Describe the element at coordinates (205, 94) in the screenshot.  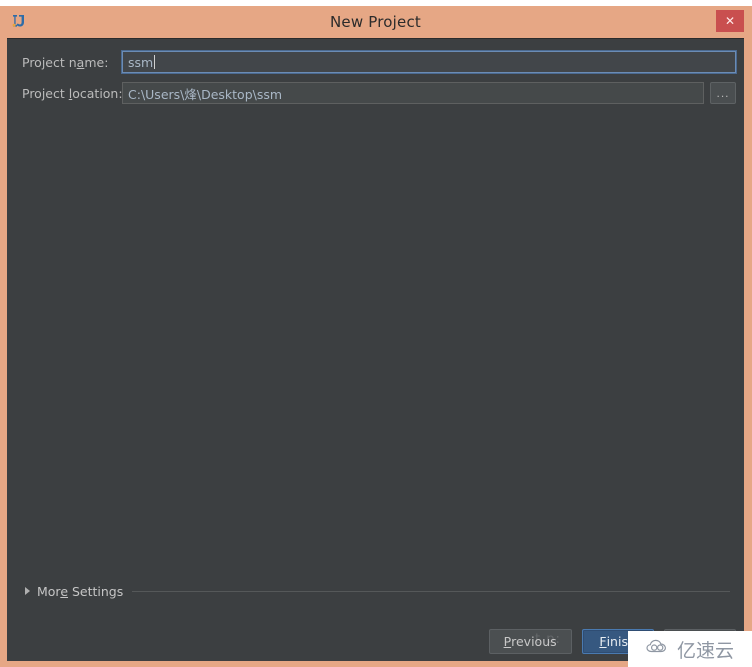
I see `project-location-value: C:\Users\烽\Desktop\ssm` at that location.